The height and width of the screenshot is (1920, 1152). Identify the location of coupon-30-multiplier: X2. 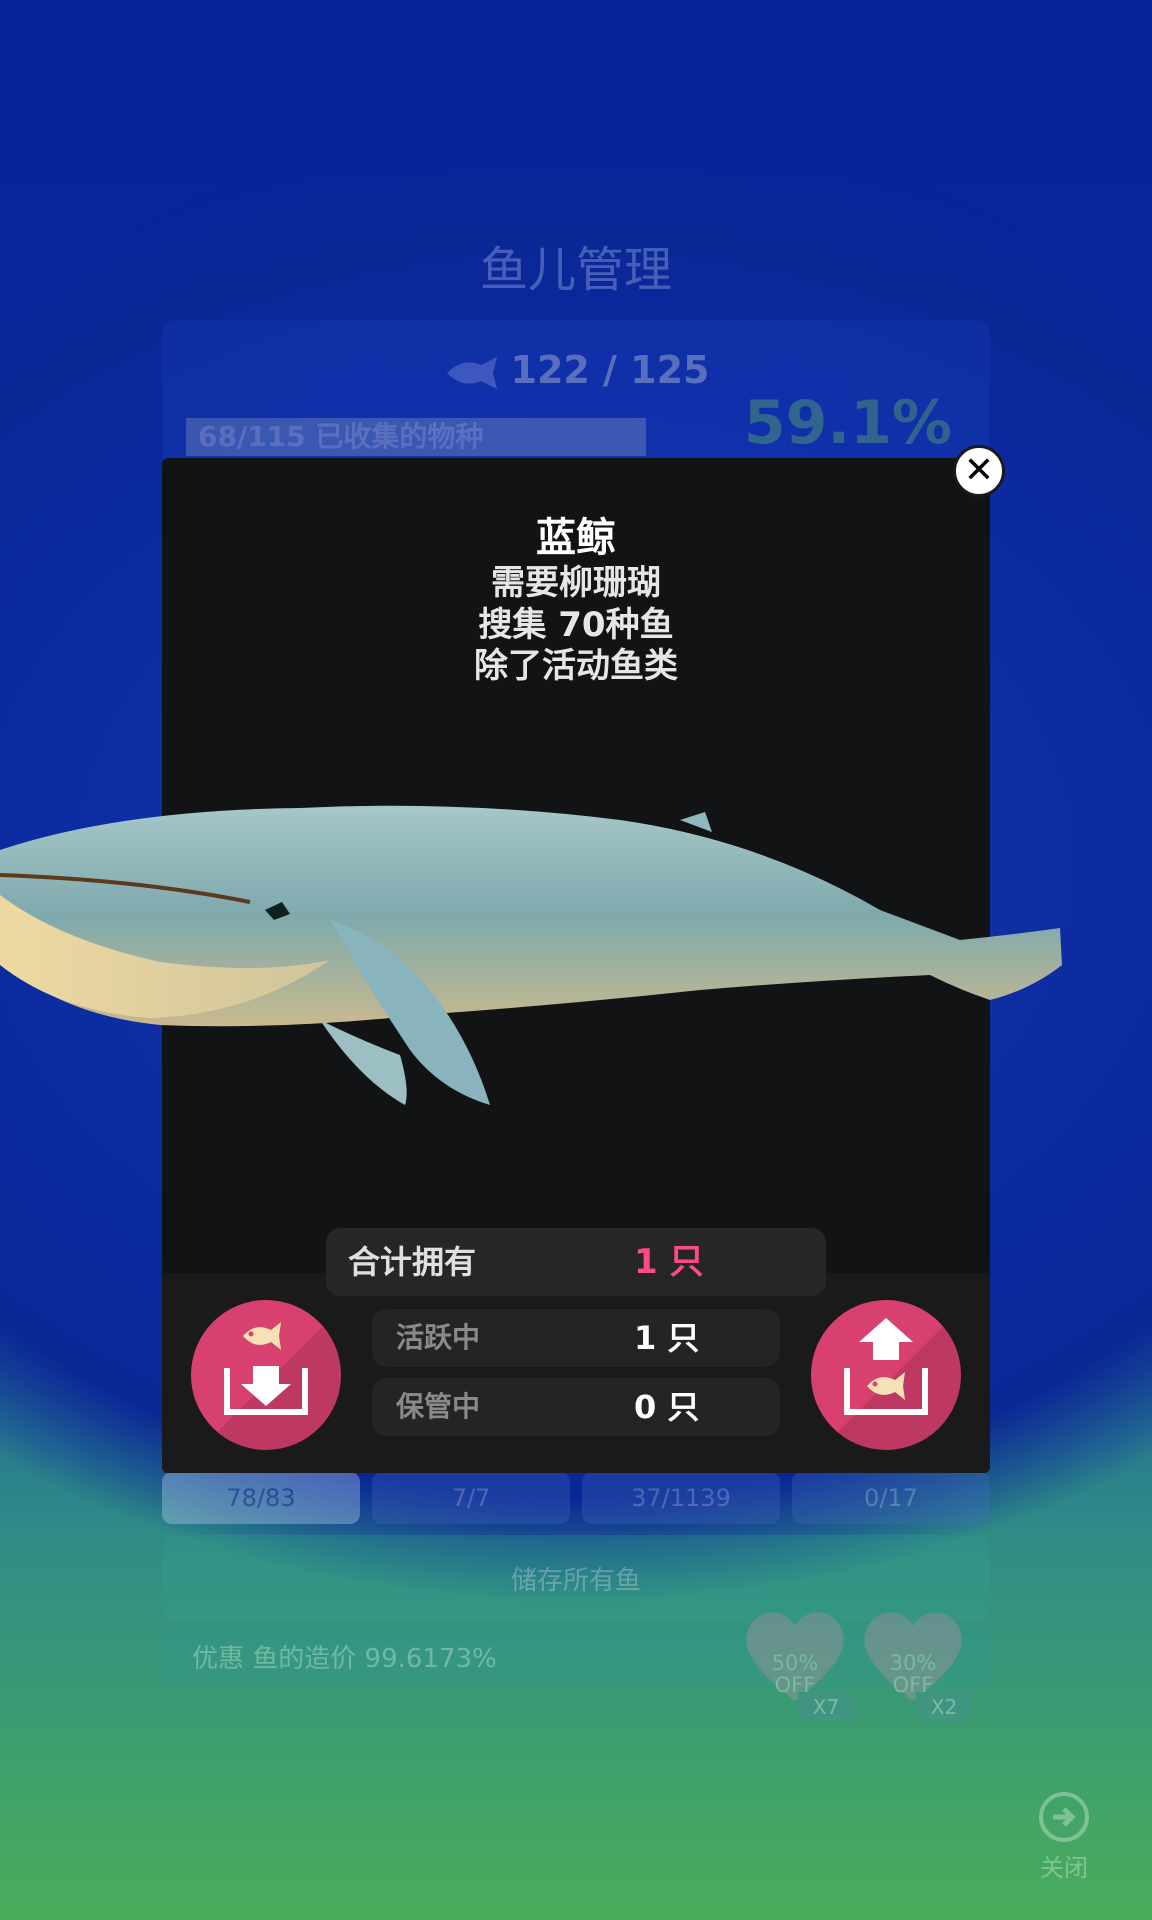
(944, 1707).